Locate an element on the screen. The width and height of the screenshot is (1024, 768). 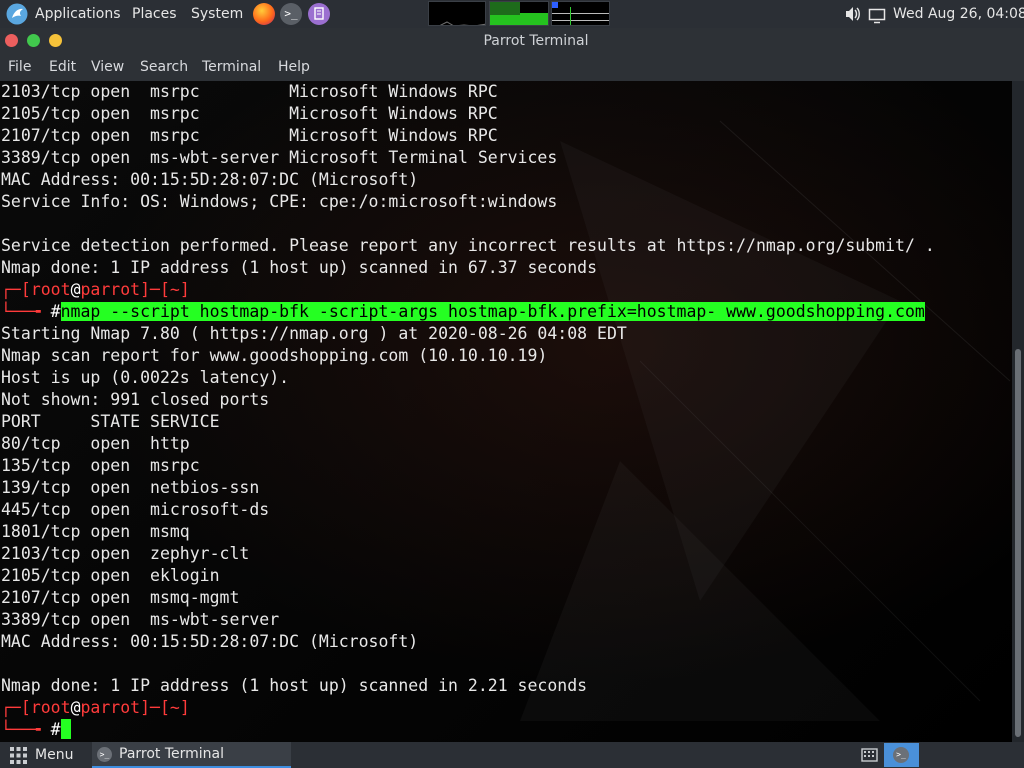
output-line: 2105/tcp open eklogin is located at coordinates (110, 575).